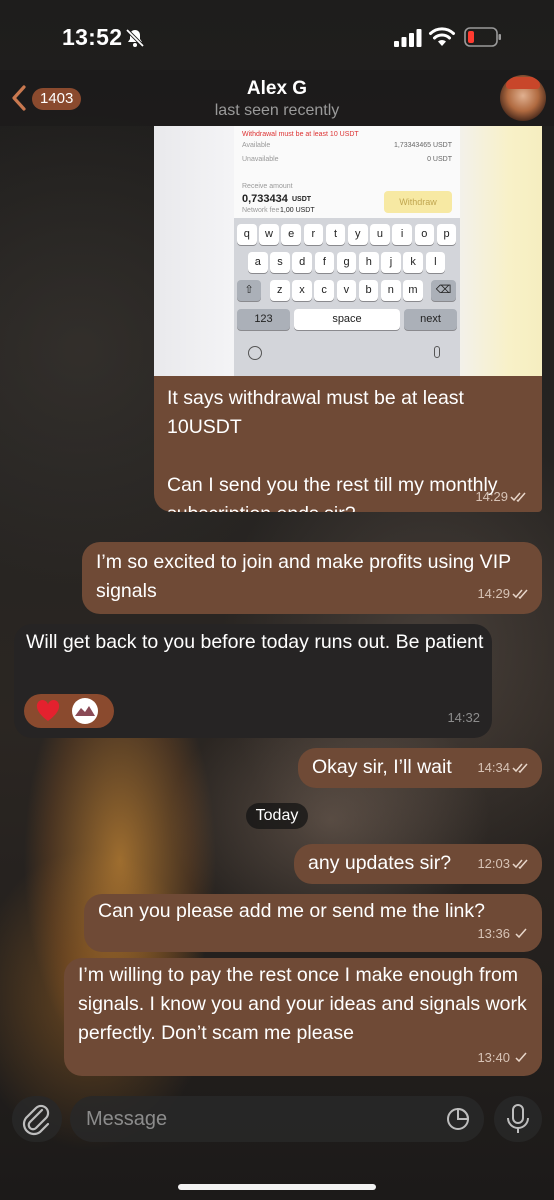 Image resolution: width=554 pixels, height=1200 pixels. What do you see at coordinates (413, 290) in the screenshot?
I see `keyboard-key: m` at bounding box center [413, 290].